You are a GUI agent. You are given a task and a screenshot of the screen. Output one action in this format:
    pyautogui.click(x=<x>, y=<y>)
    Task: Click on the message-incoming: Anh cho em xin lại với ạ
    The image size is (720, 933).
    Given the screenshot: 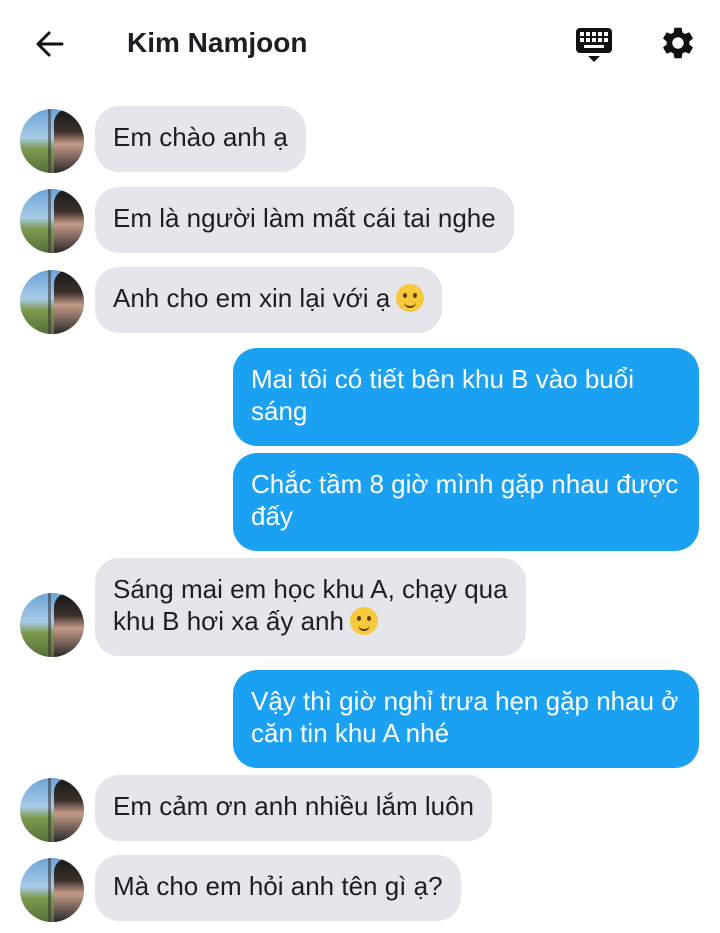 What is the action you would take?
    pyautogui.click(x=269, y=300)
    